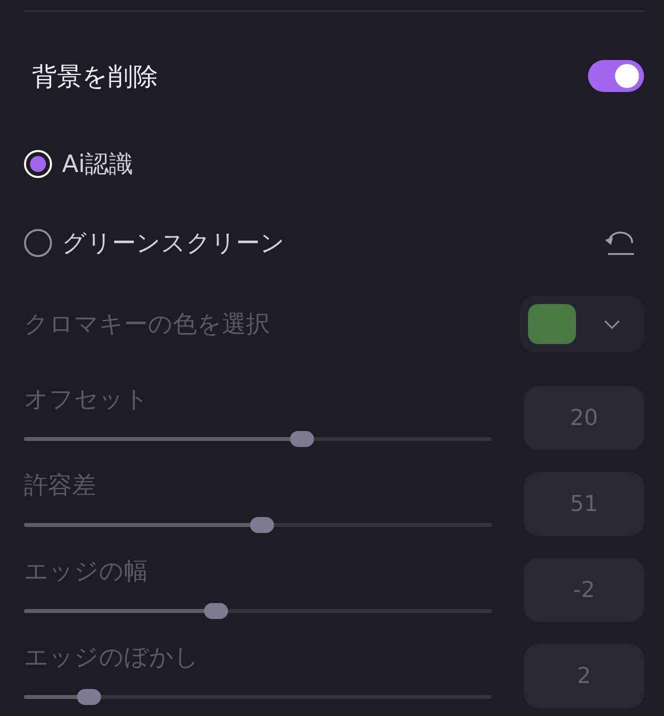  I want to click on setting-label: エッジの幅, so click(86, 571).